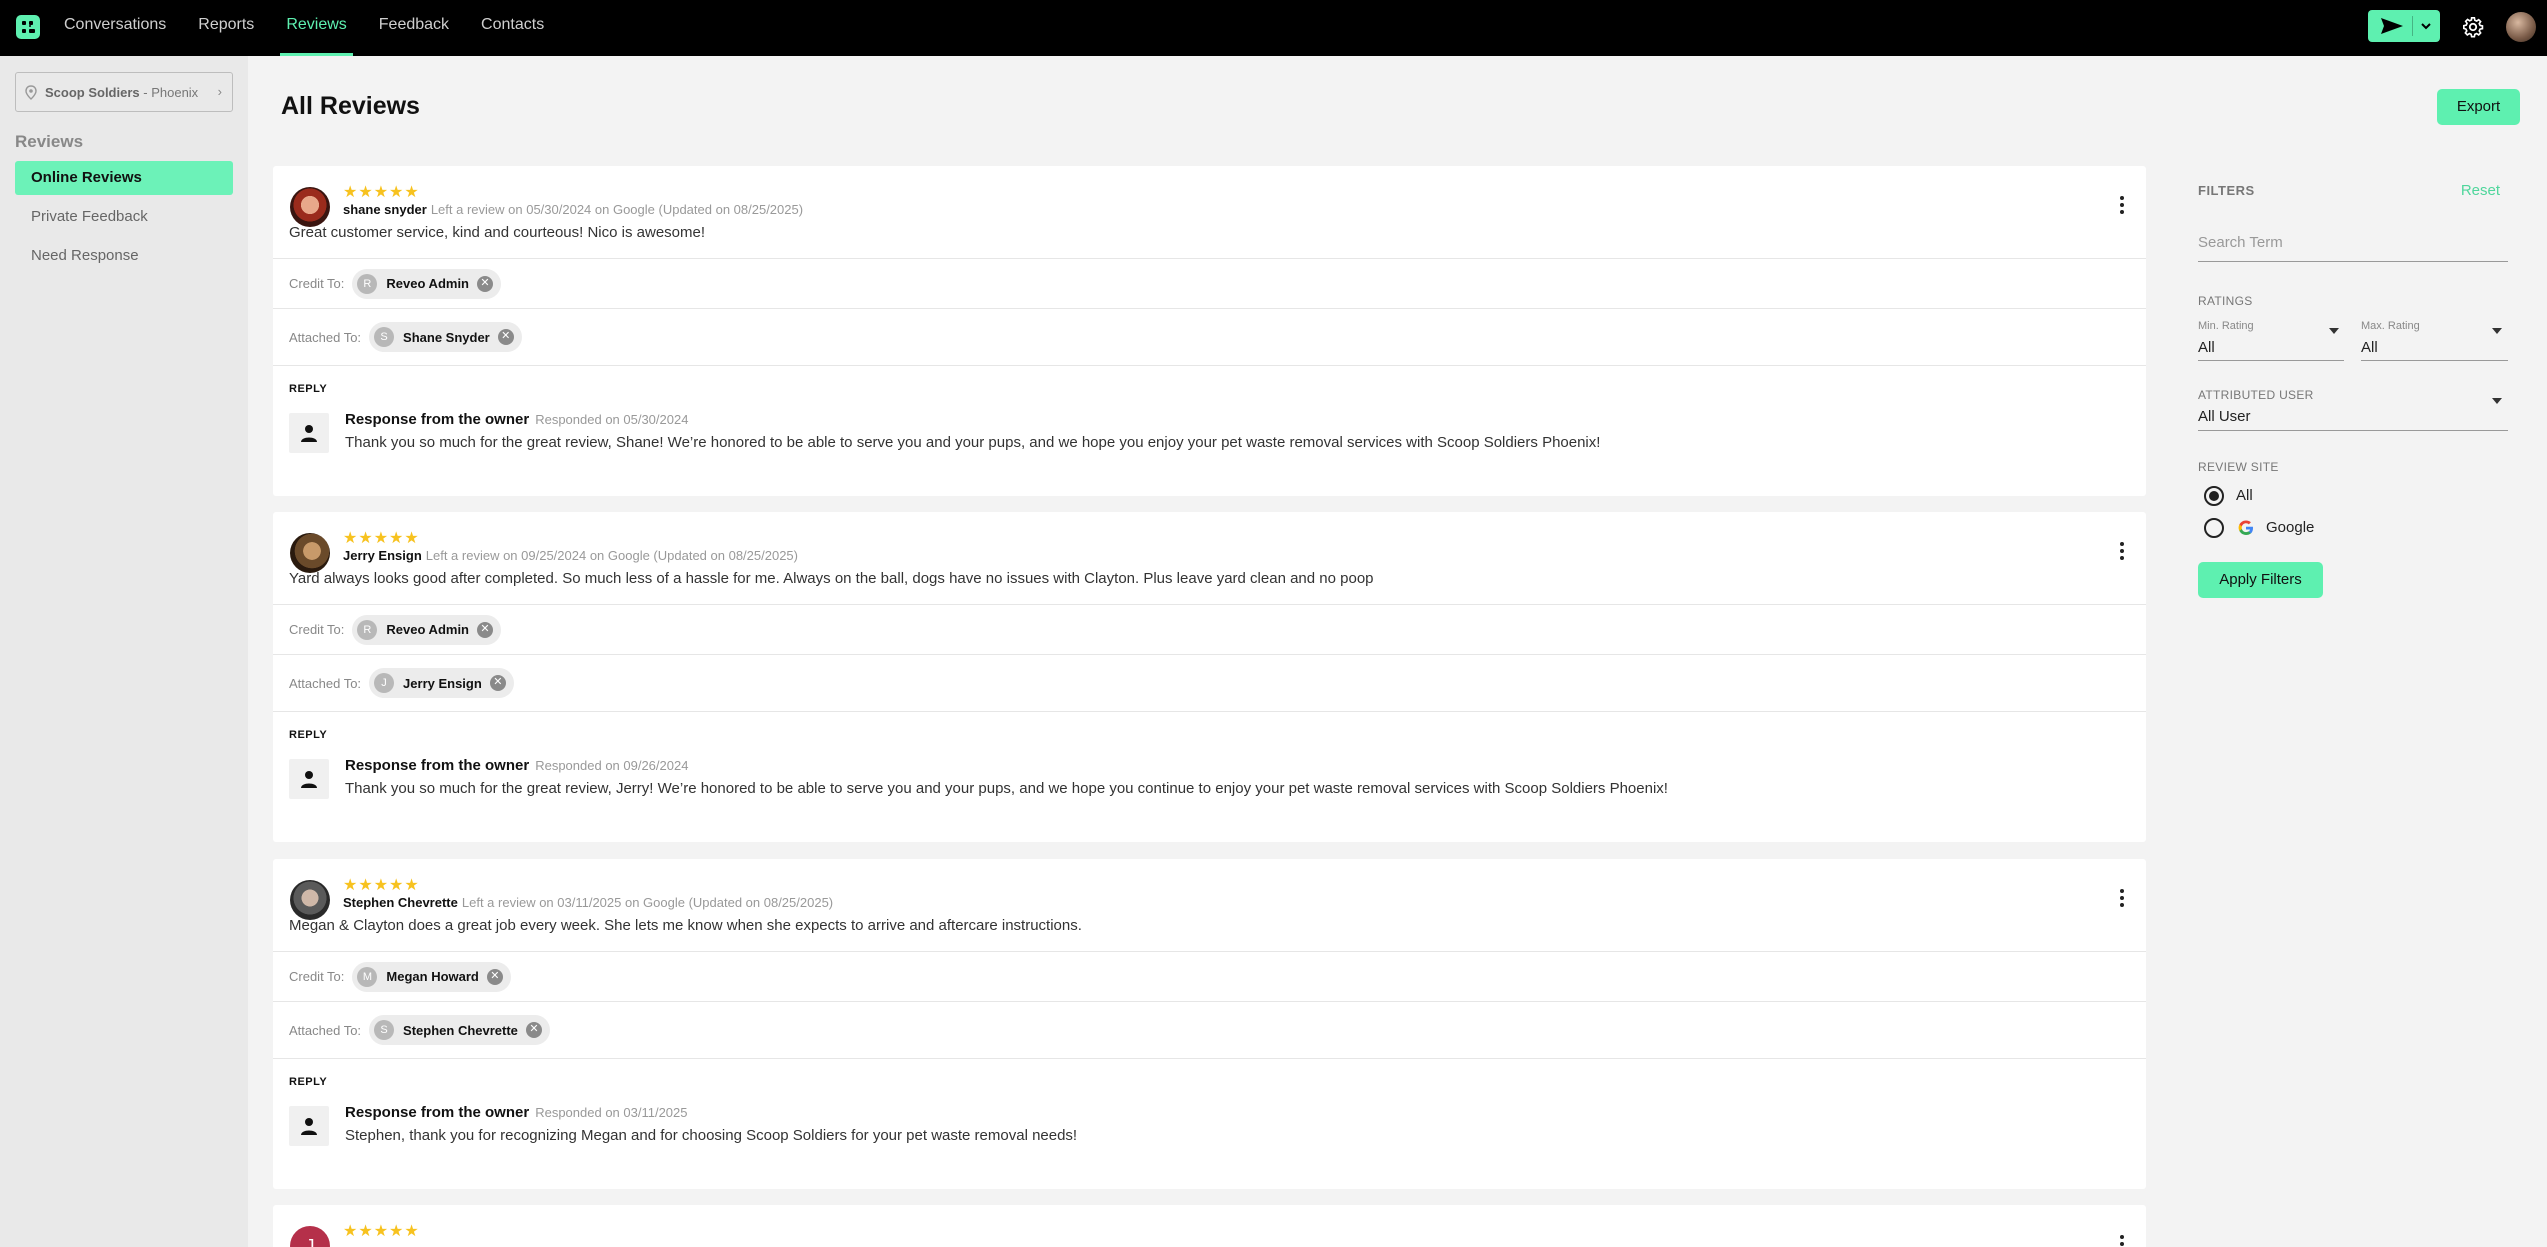 Image resolution: width=2547 pixels, height=1247 pixels. Describe the element at coordinates (441, 683) in the screenshot. I see `attached-chip: J Jerry Ensign ✕` at that location.